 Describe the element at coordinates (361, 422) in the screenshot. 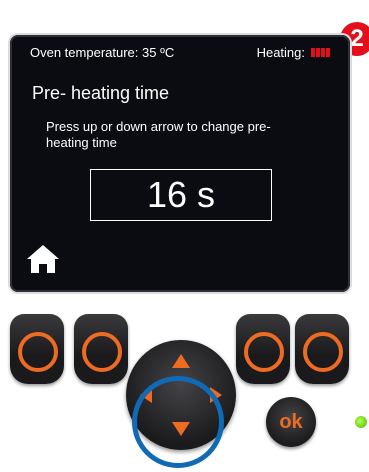

I see `status-led` at that location.